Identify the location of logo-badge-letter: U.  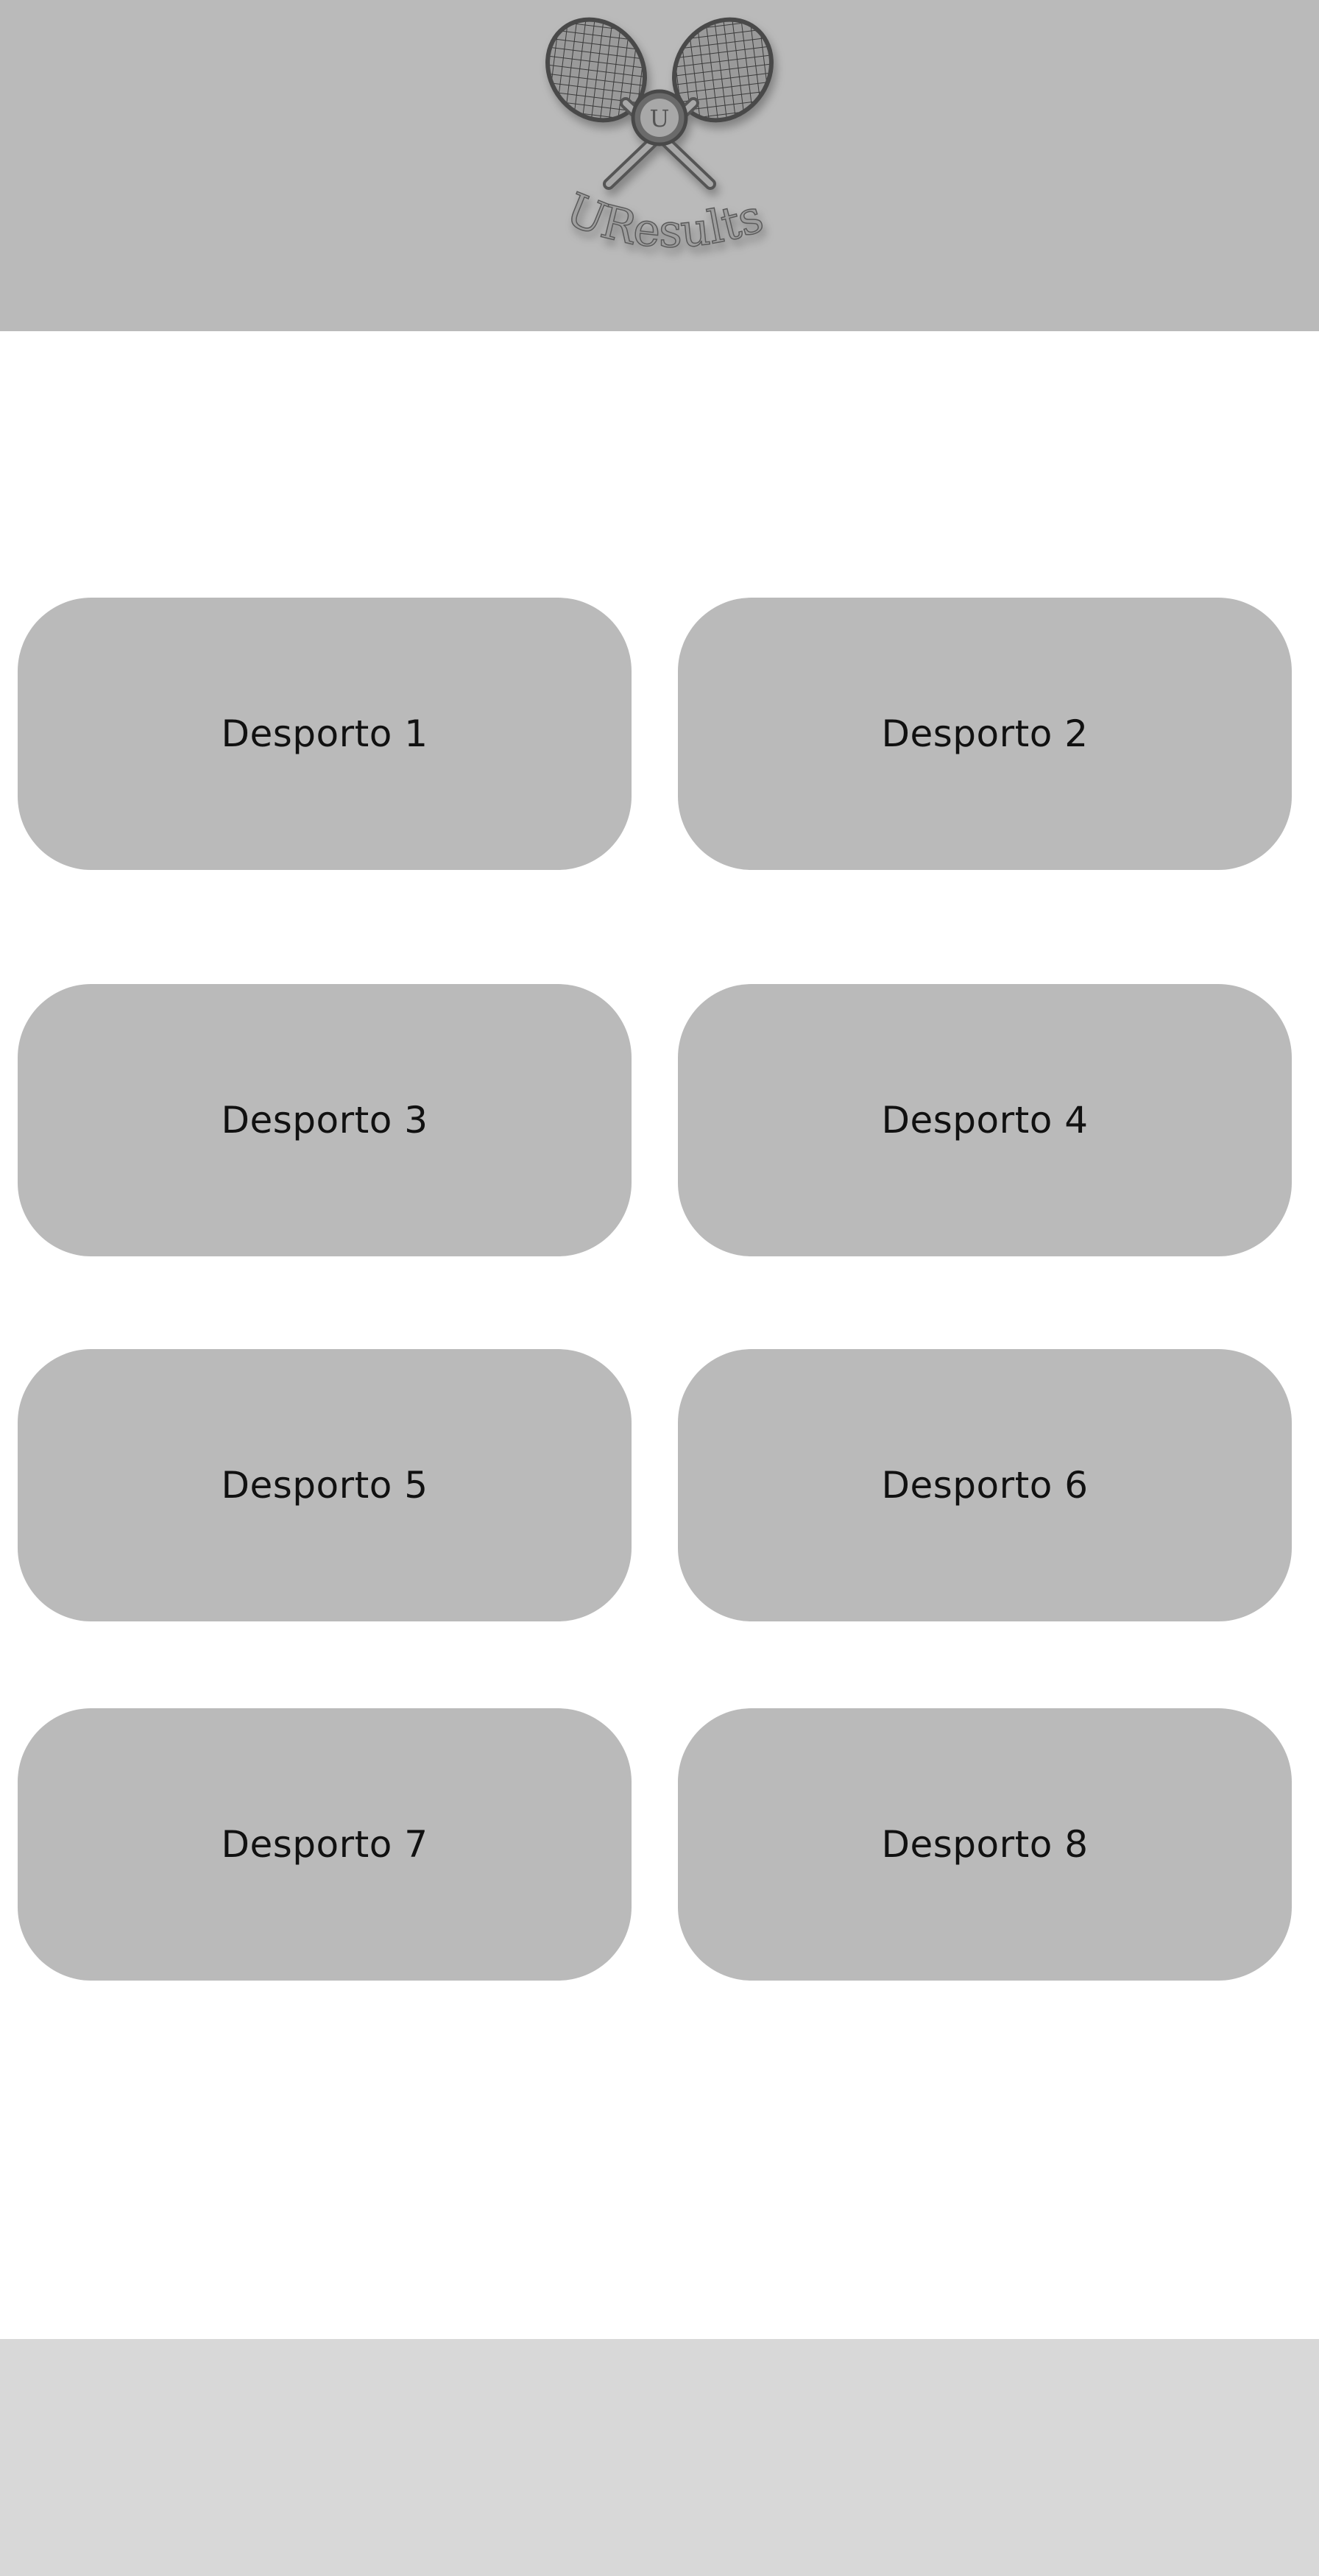
(660, 118).